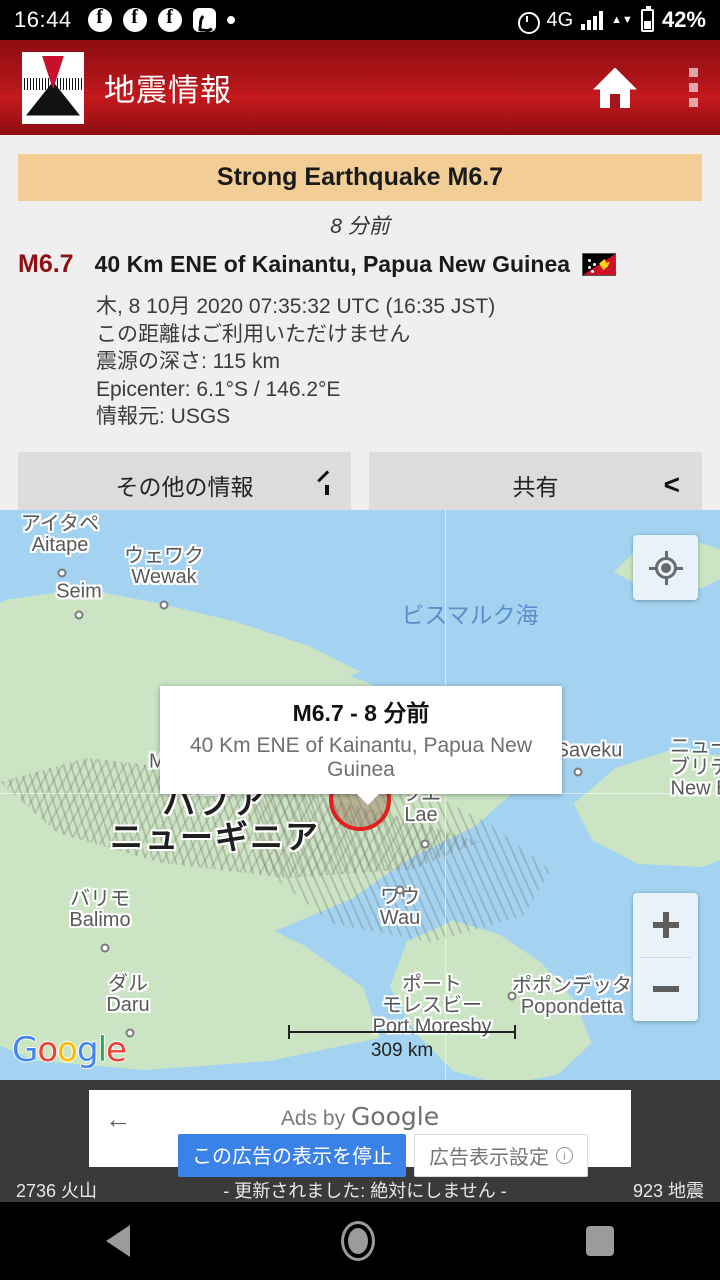 The width and height of the screenshot is (720, 1280). I want to click on status-bar: 16:44 4G ▲▼ 42%, so click(360, 20).